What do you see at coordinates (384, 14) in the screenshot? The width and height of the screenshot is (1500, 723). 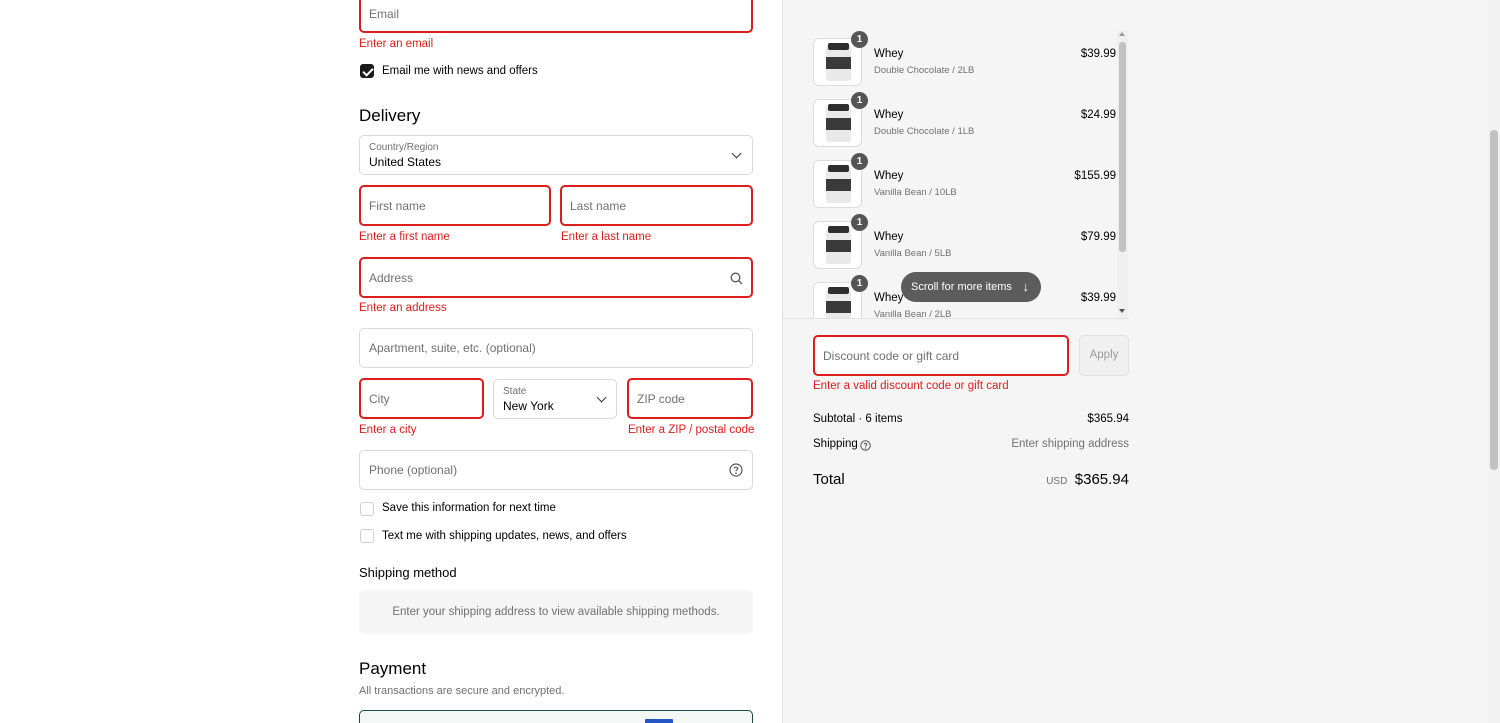 I see `email-placeholder: Email` at bounding box center [384, 14].